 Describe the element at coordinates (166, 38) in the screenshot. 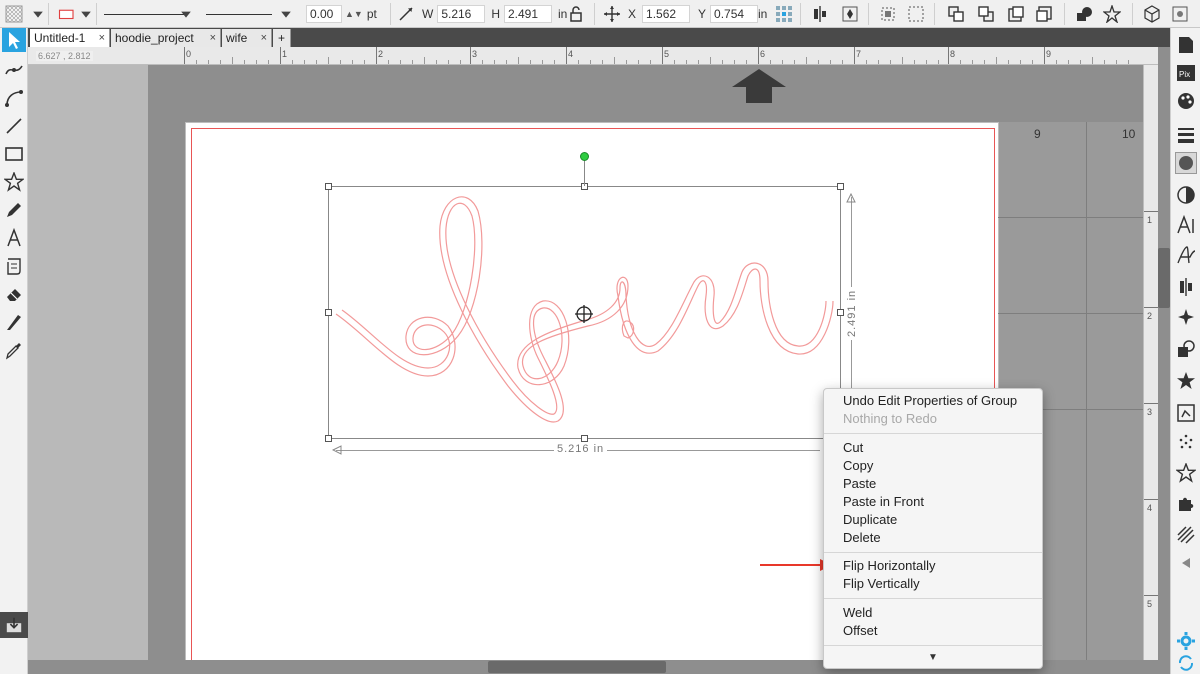

I see `tab-hoodie-project: hoodie_project ×` at that location.